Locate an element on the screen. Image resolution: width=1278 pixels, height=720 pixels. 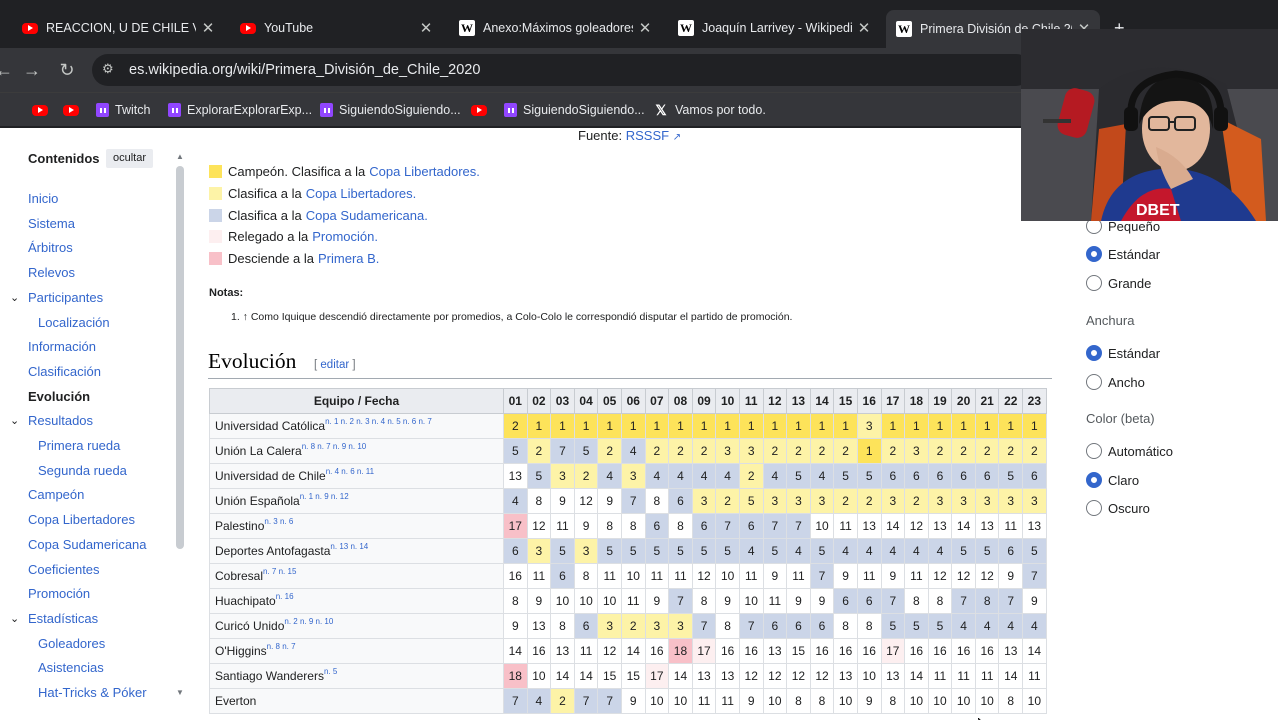
bookmark-vamos: 𝕏 Vamos por todo. is located at coordinates (709, 110).